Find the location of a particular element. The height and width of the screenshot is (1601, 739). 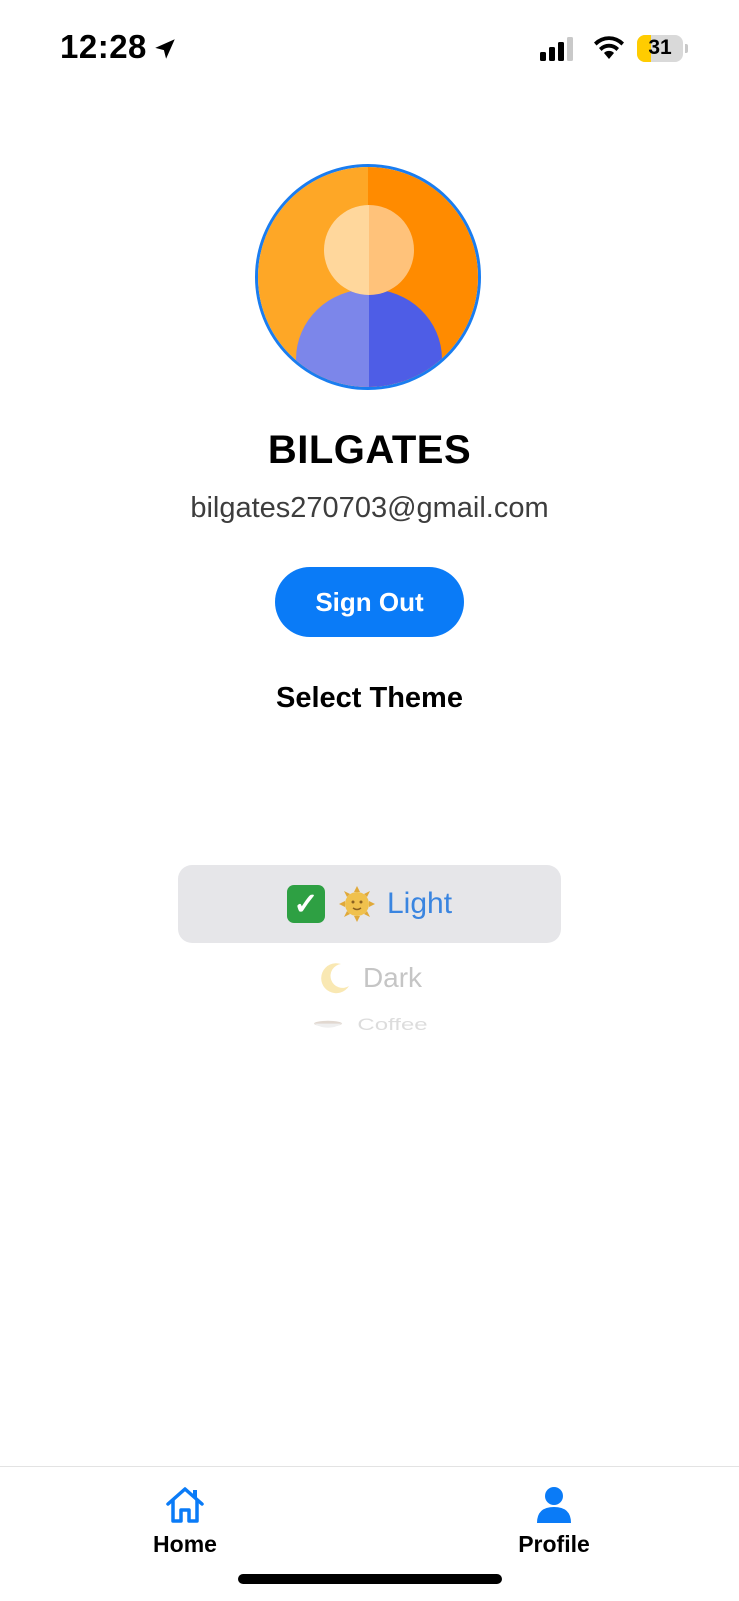

crescent-moon-icon is located at coordinates (335, 978).